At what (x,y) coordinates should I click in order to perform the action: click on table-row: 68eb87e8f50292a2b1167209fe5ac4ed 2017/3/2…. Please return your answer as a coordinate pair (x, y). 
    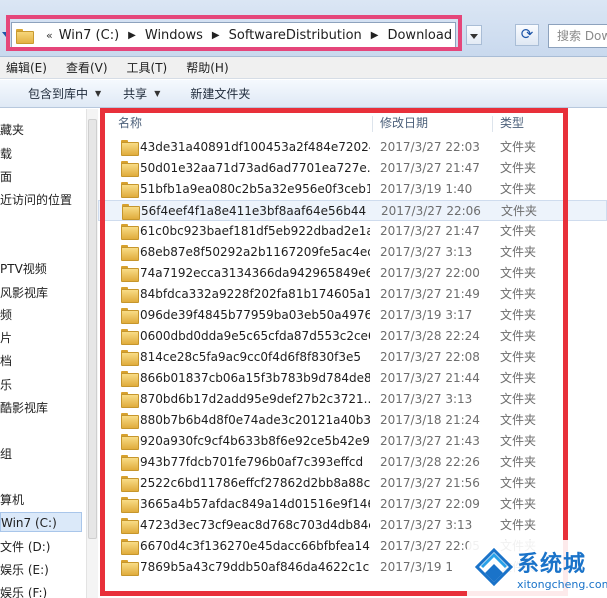
    Looking at the image, I should click on (352, 252).